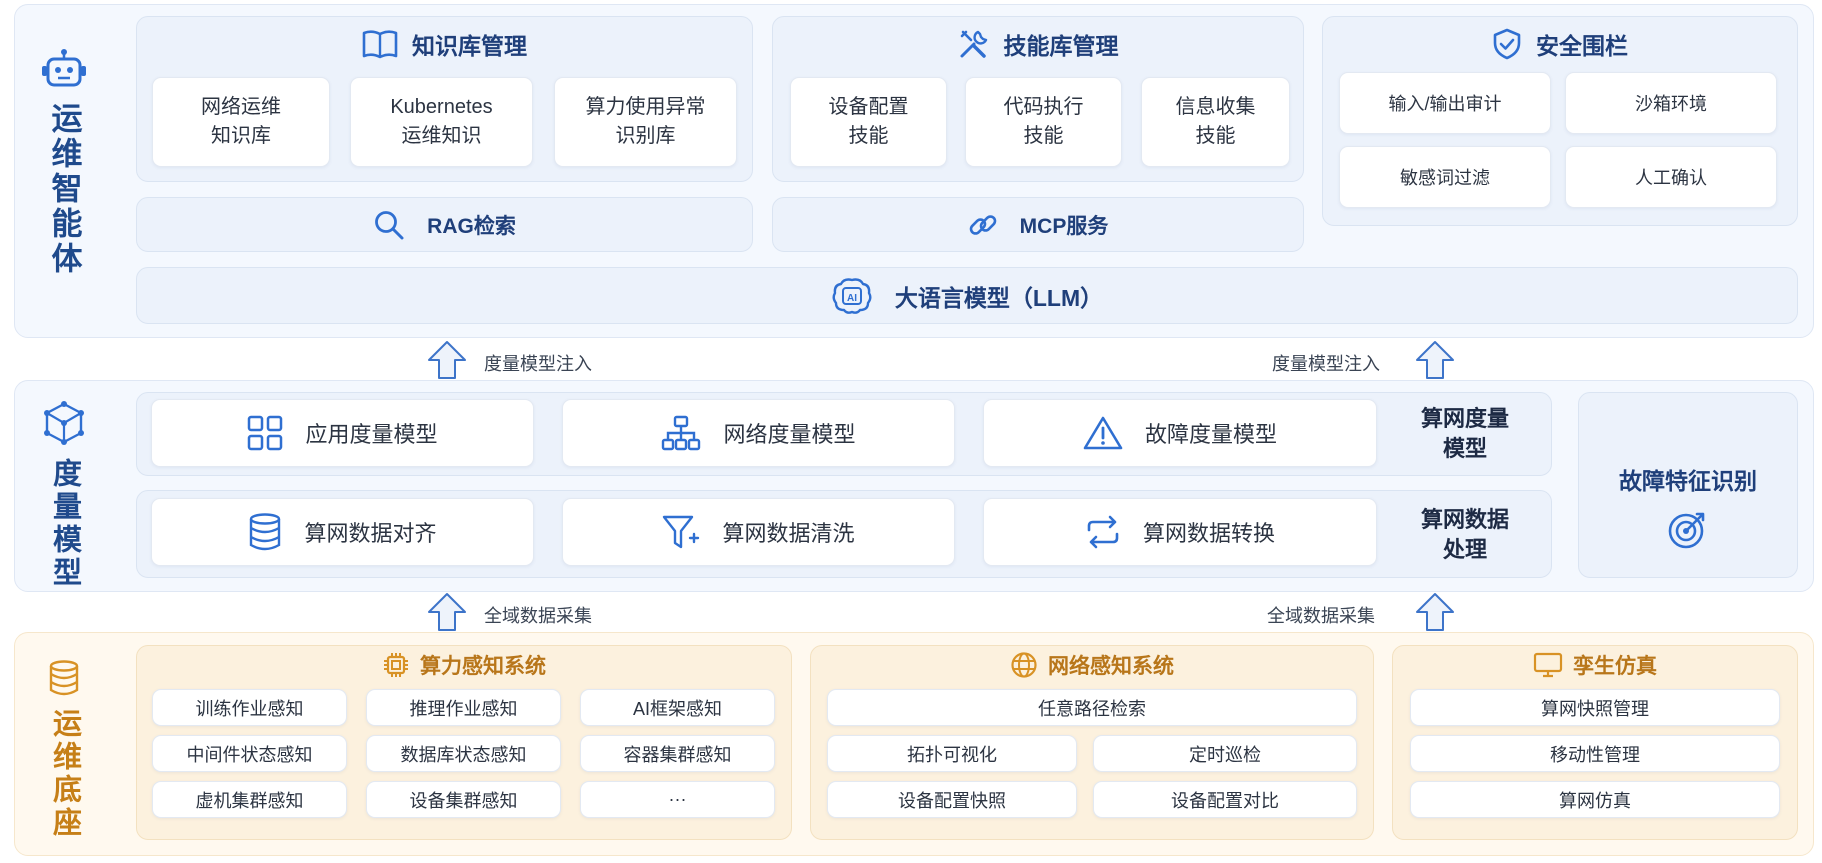 The width and height of the screenshot is (1822, 863). What do you see at coordinates (1225, 753) in the screenshot?
I see `network-item-inspection: 定时巡检` at bounding box center [1225, 753].